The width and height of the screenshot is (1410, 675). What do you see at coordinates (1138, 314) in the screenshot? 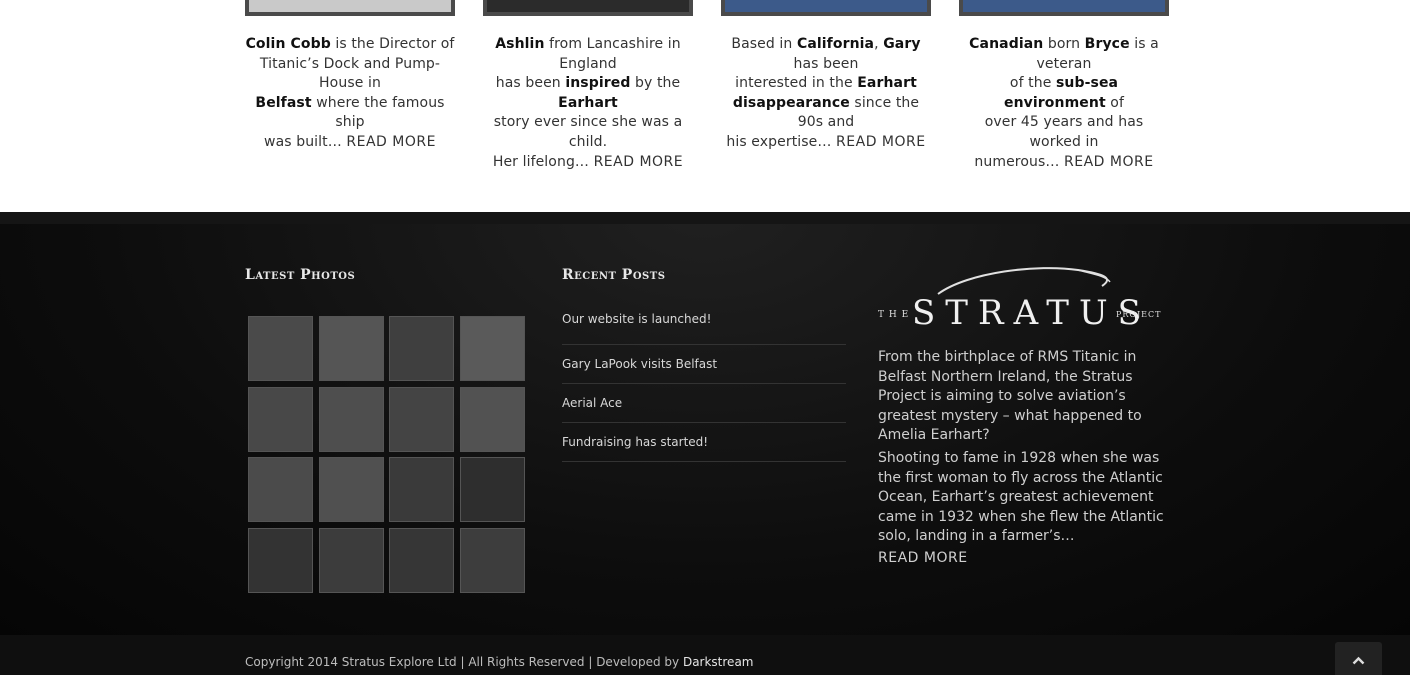
I see `logo-project-text: PROJECT` at bounding box center [1138, 314].